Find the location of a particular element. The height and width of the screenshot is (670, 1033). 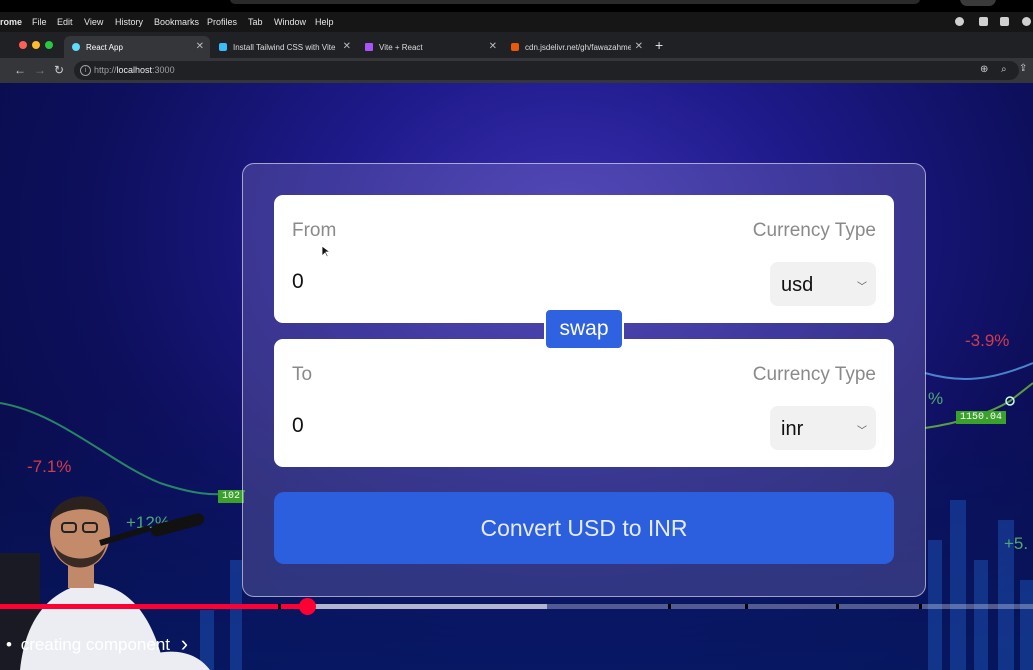

tailwind-icon is located at coordinates (223, 47).